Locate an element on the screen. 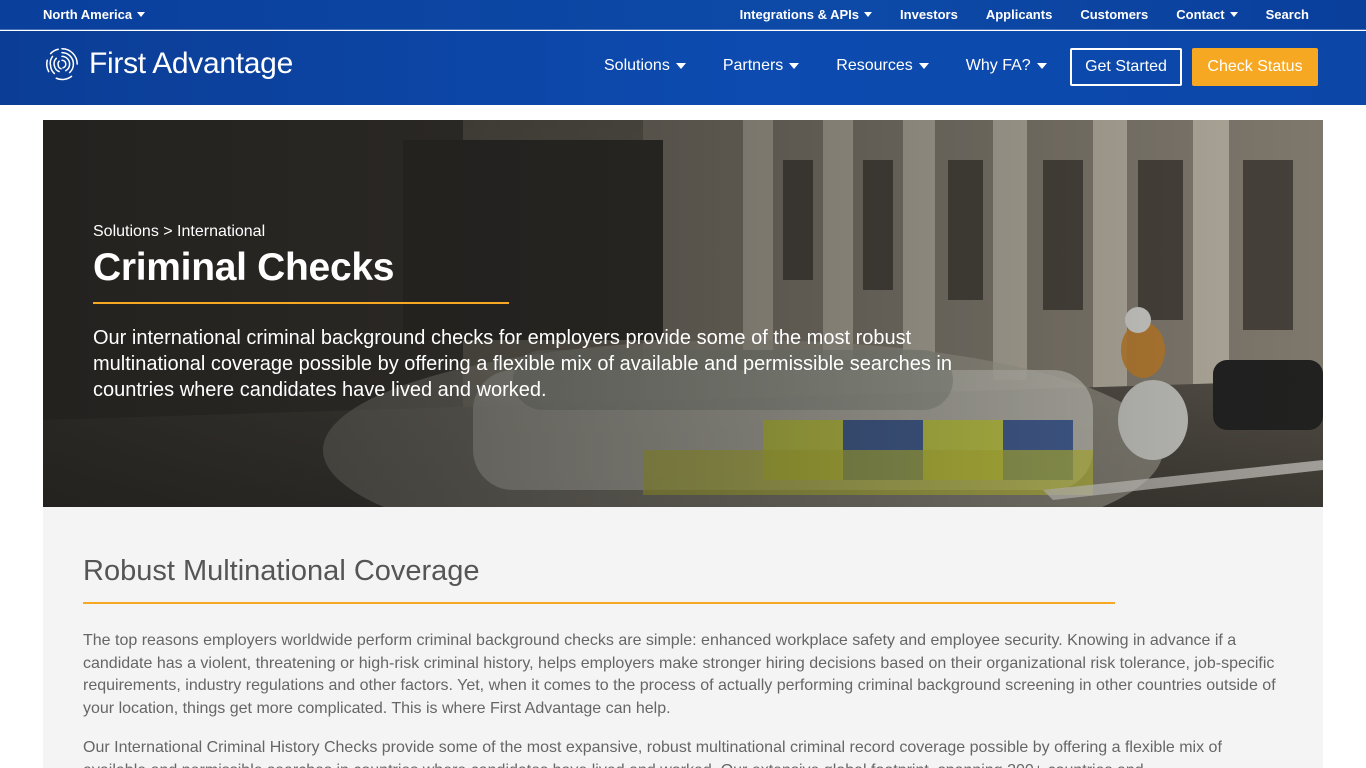 This screenshot has width=1366, height=768. breadcrumb: Solutions > International is located at coordinates (179, 231).